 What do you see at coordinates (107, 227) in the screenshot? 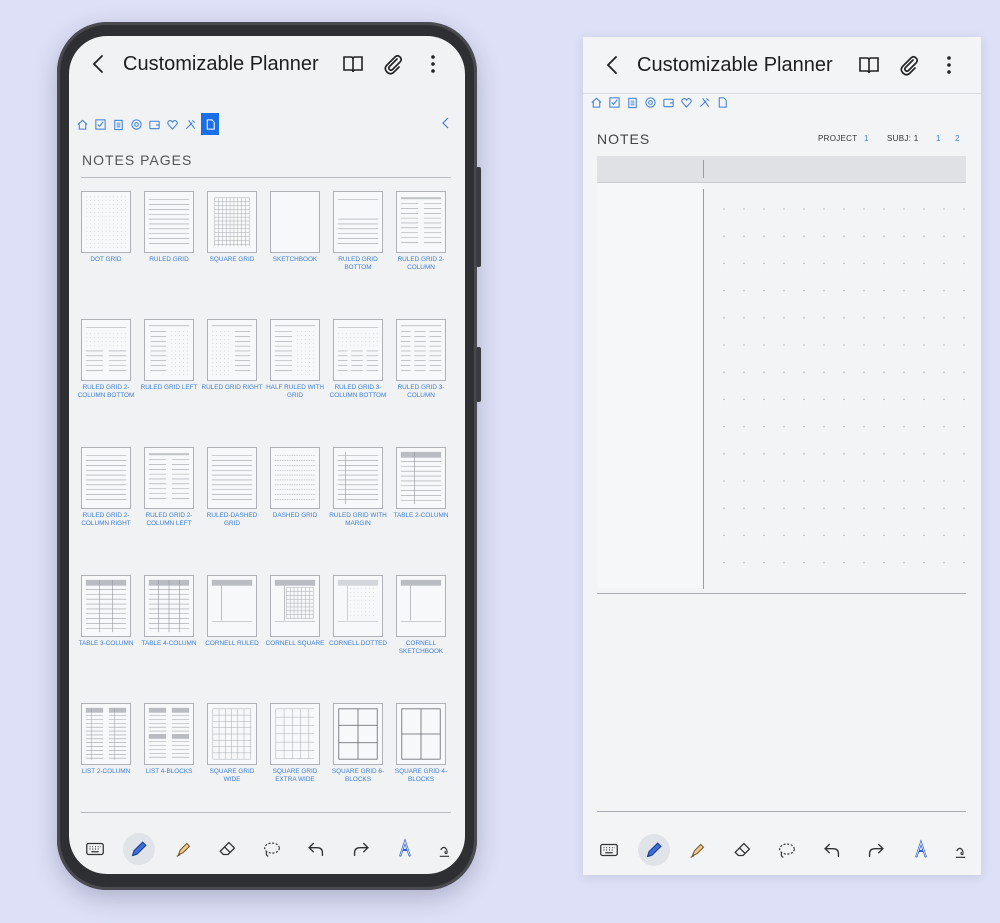
I see `template-dot-grid: DOT GRID` at bounding box center [107, 227].